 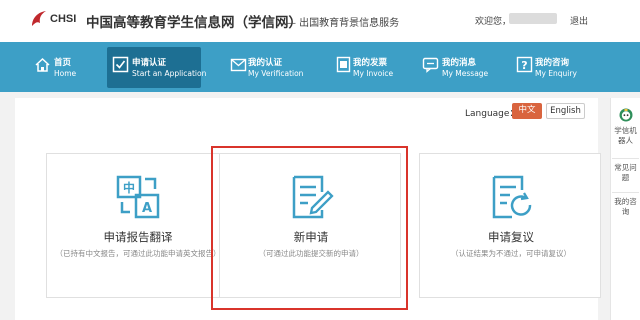 What do you see at coordinates (459, 63) in the screenshot?
I see `nav-my-message-cn: 我的消息` at bounding box center [459, 63].